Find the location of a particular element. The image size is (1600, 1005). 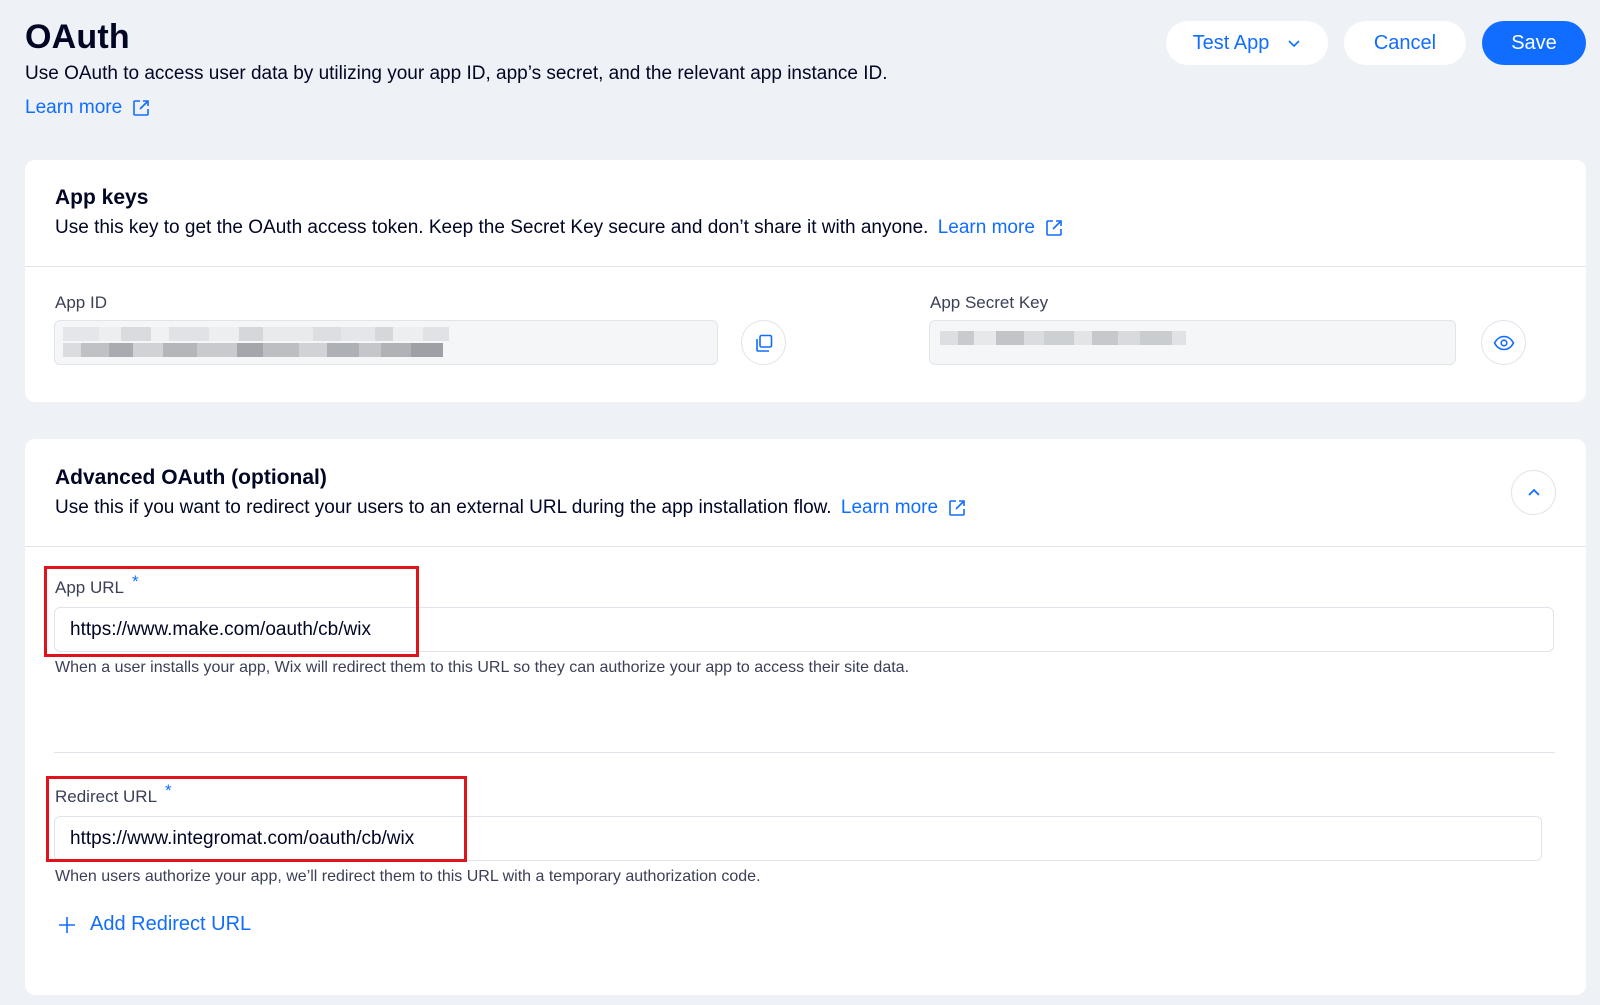

copy-icon is located at coordinates (763, 343).